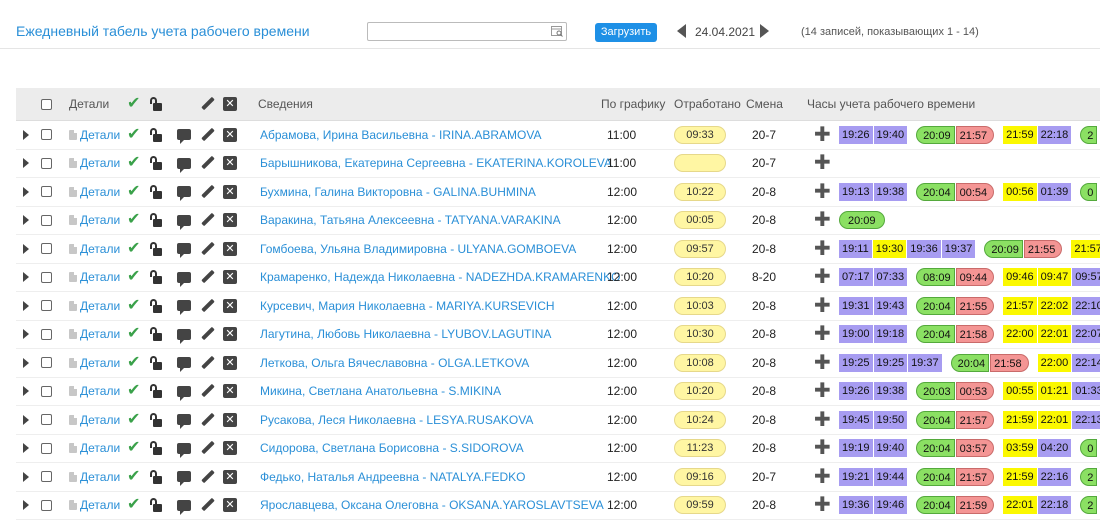  What do you see at coordinates (975, 192) in the screenshot?
I see `time-tag: 00:54` at bounding box center [975, 192].